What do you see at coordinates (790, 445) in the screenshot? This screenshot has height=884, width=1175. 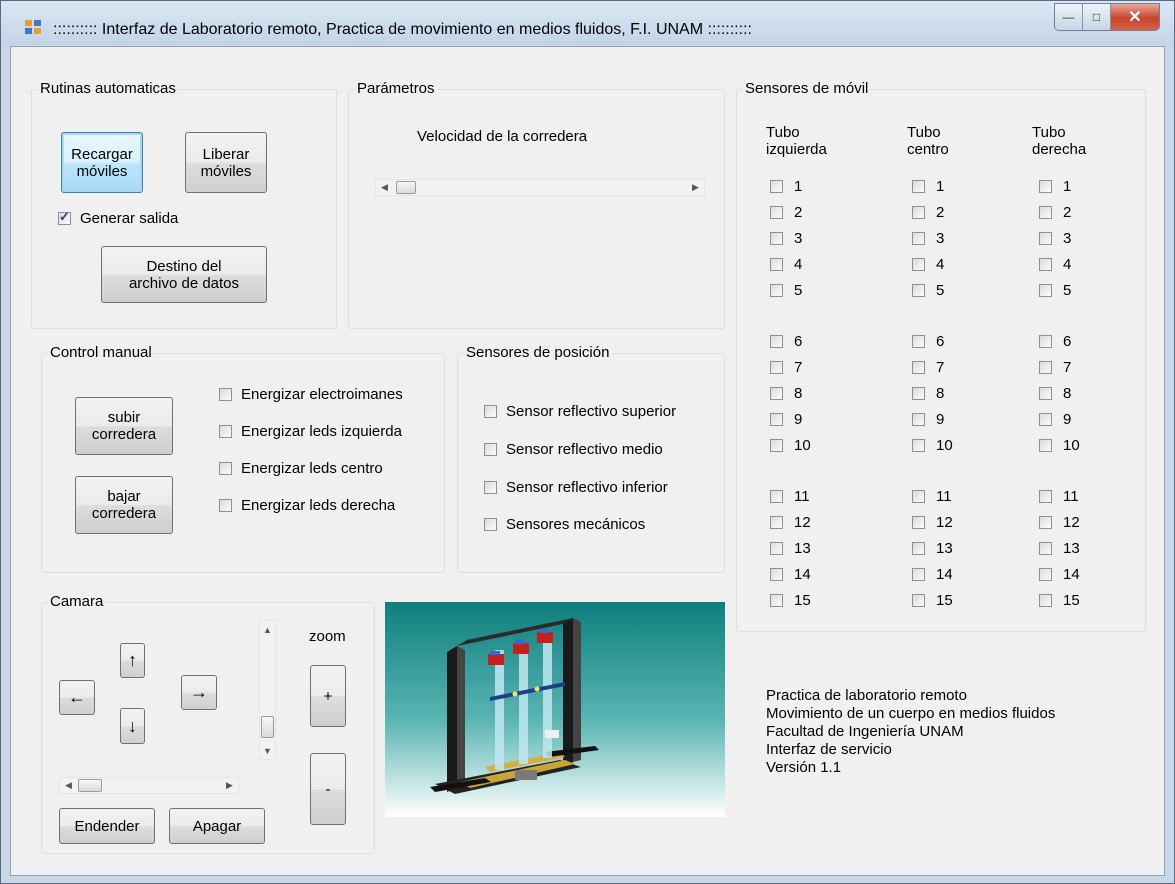 I see `sensor-izquierda-10-checkbox: 10` at bounding box center [790, 445].